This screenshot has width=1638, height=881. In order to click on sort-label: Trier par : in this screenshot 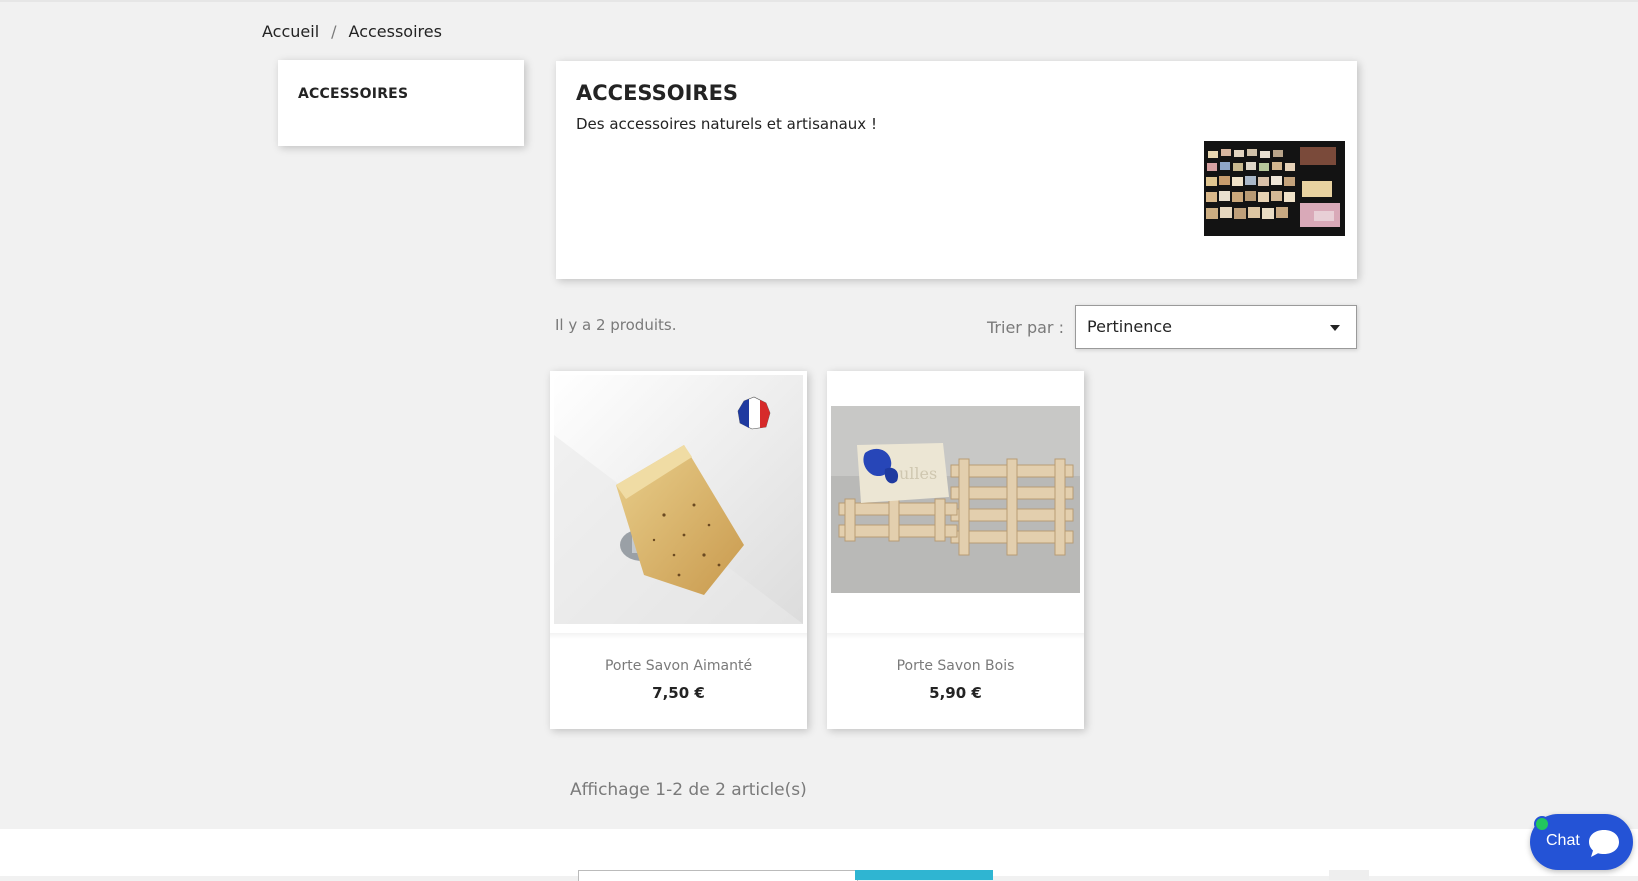, I will do `click(1025, 327)`.